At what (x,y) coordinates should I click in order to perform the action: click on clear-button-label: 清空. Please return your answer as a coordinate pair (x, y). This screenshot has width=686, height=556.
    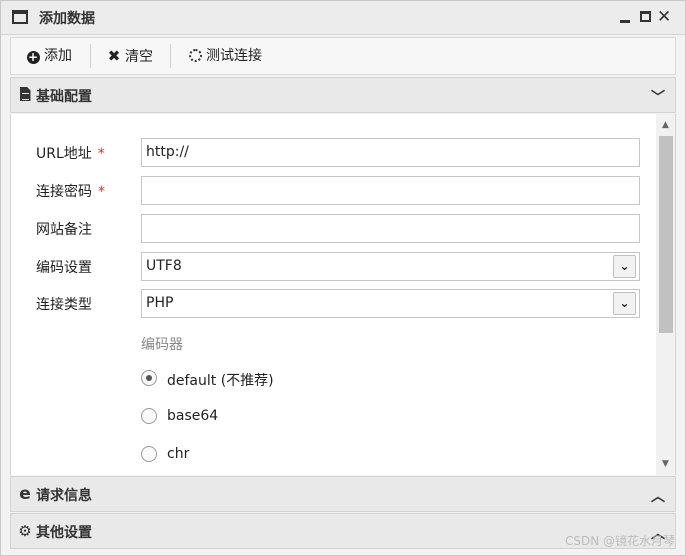
    Looking at the image, I should click on (139, 57).